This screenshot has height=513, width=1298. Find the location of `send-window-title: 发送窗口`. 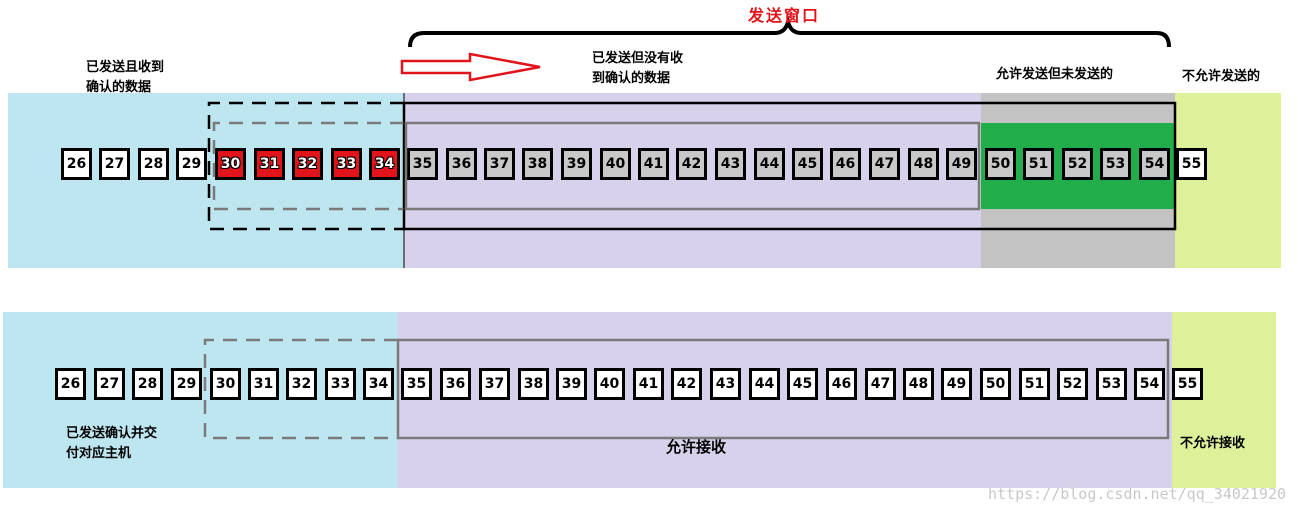

send-window-title: 发送窗口 is located at coordinates (784, 15).